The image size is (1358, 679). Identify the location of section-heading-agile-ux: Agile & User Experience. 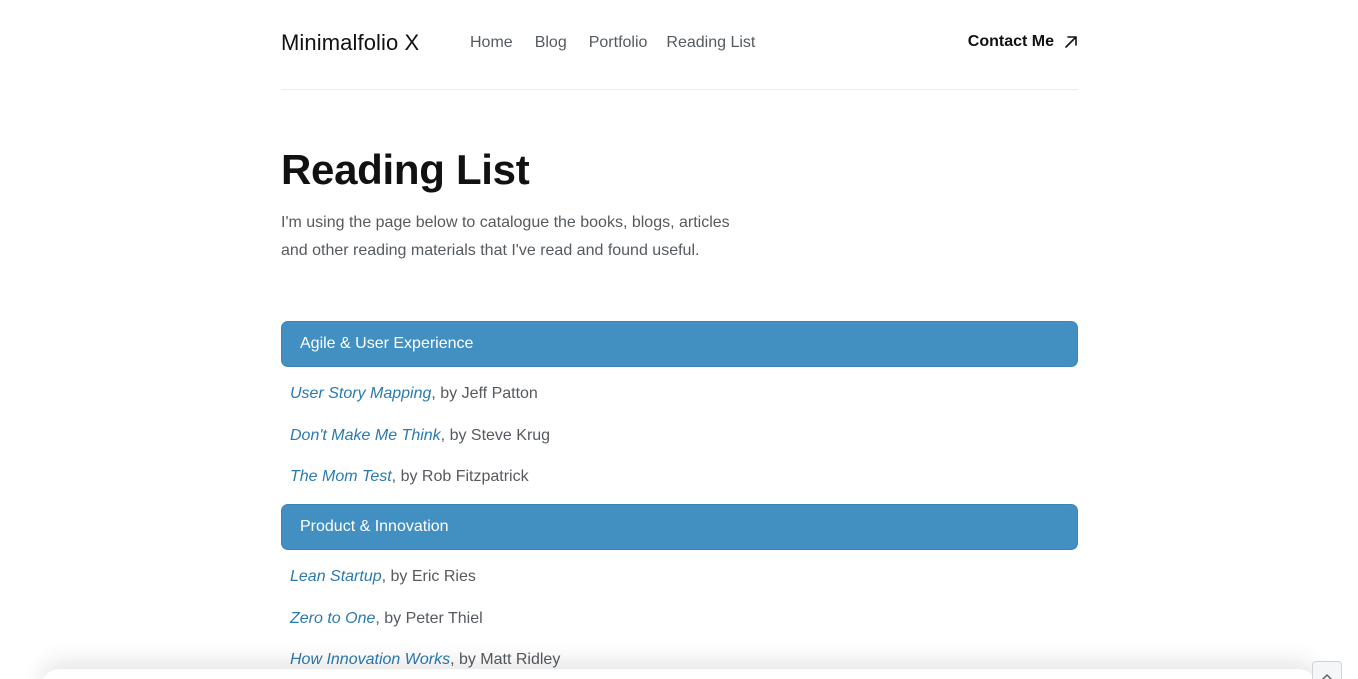
(679, 344).